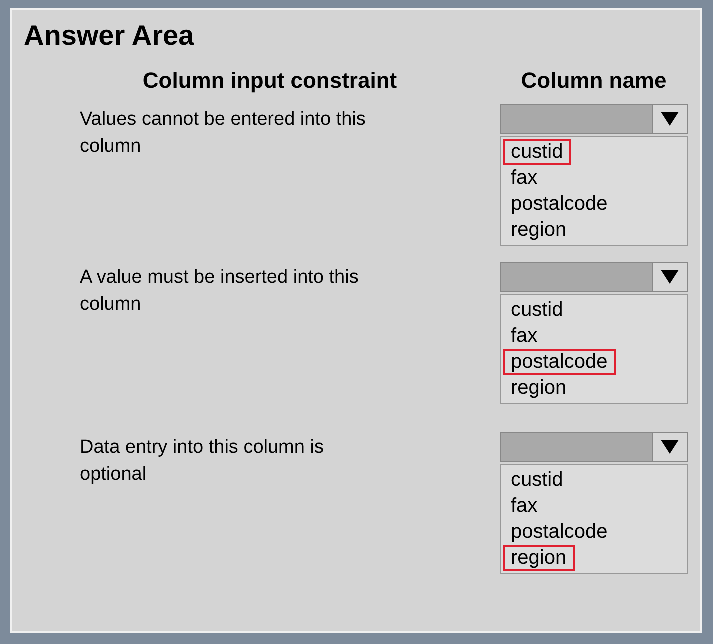  Describe the element at coordinates (594, 81) in the screenshot. I see `column-heading: Column name` at that location.